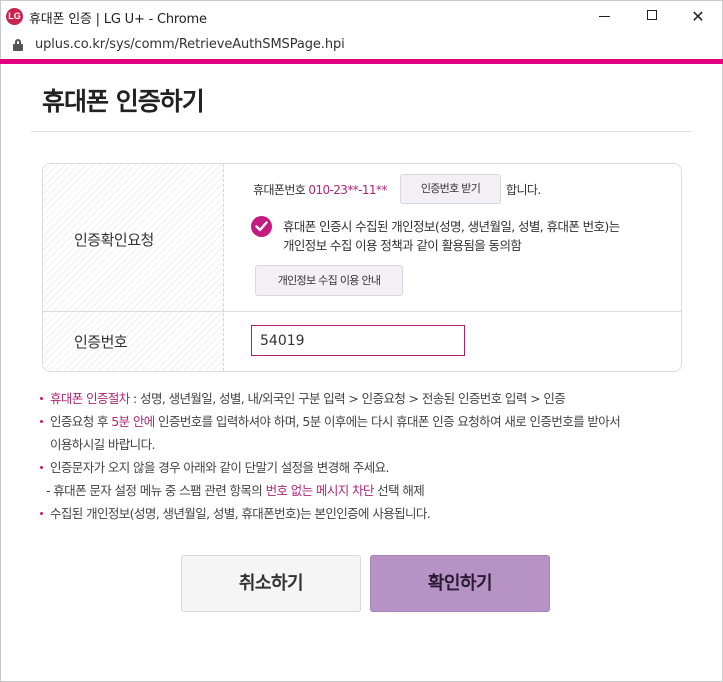 Image resolution: width=723 pixels, height=682 pixels. I want to click on cancel-button: 취소하기, so click(271, 583).